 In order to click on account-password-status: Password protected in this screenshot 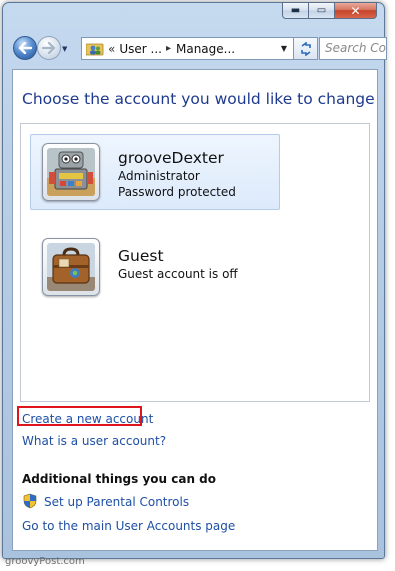, I will do `click(177, 192)`.